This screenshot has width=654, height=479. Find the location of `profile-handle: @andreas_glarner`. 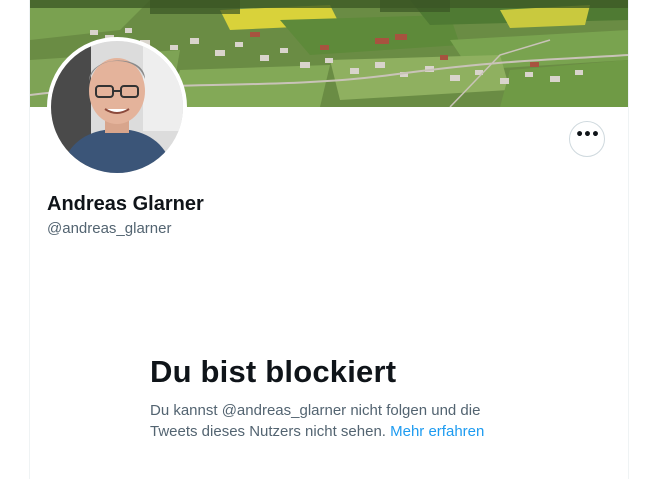

profile-handle: @andreas_glarner is located at coordinates (109, 228).